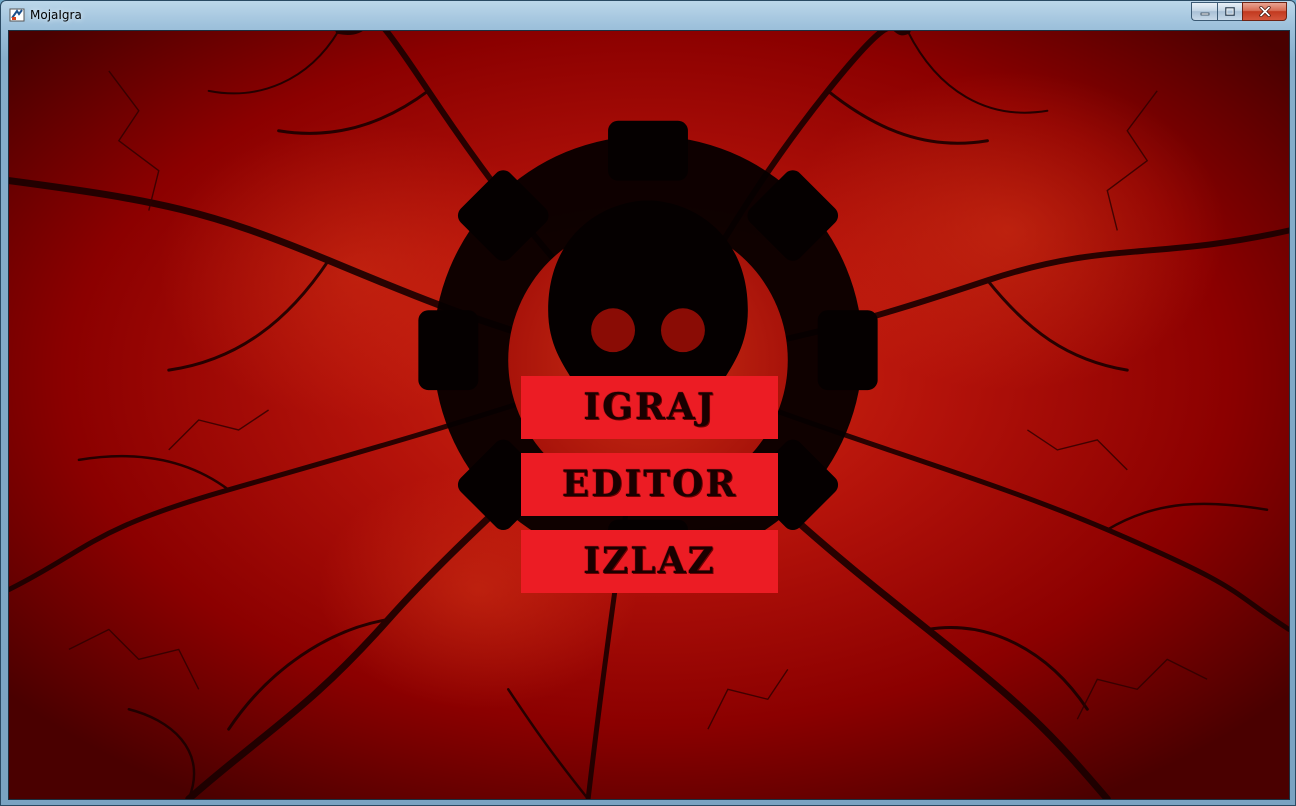 This screenshot has width=1296, height=806. I want to click on maximize-icon, so click(1230, 11).